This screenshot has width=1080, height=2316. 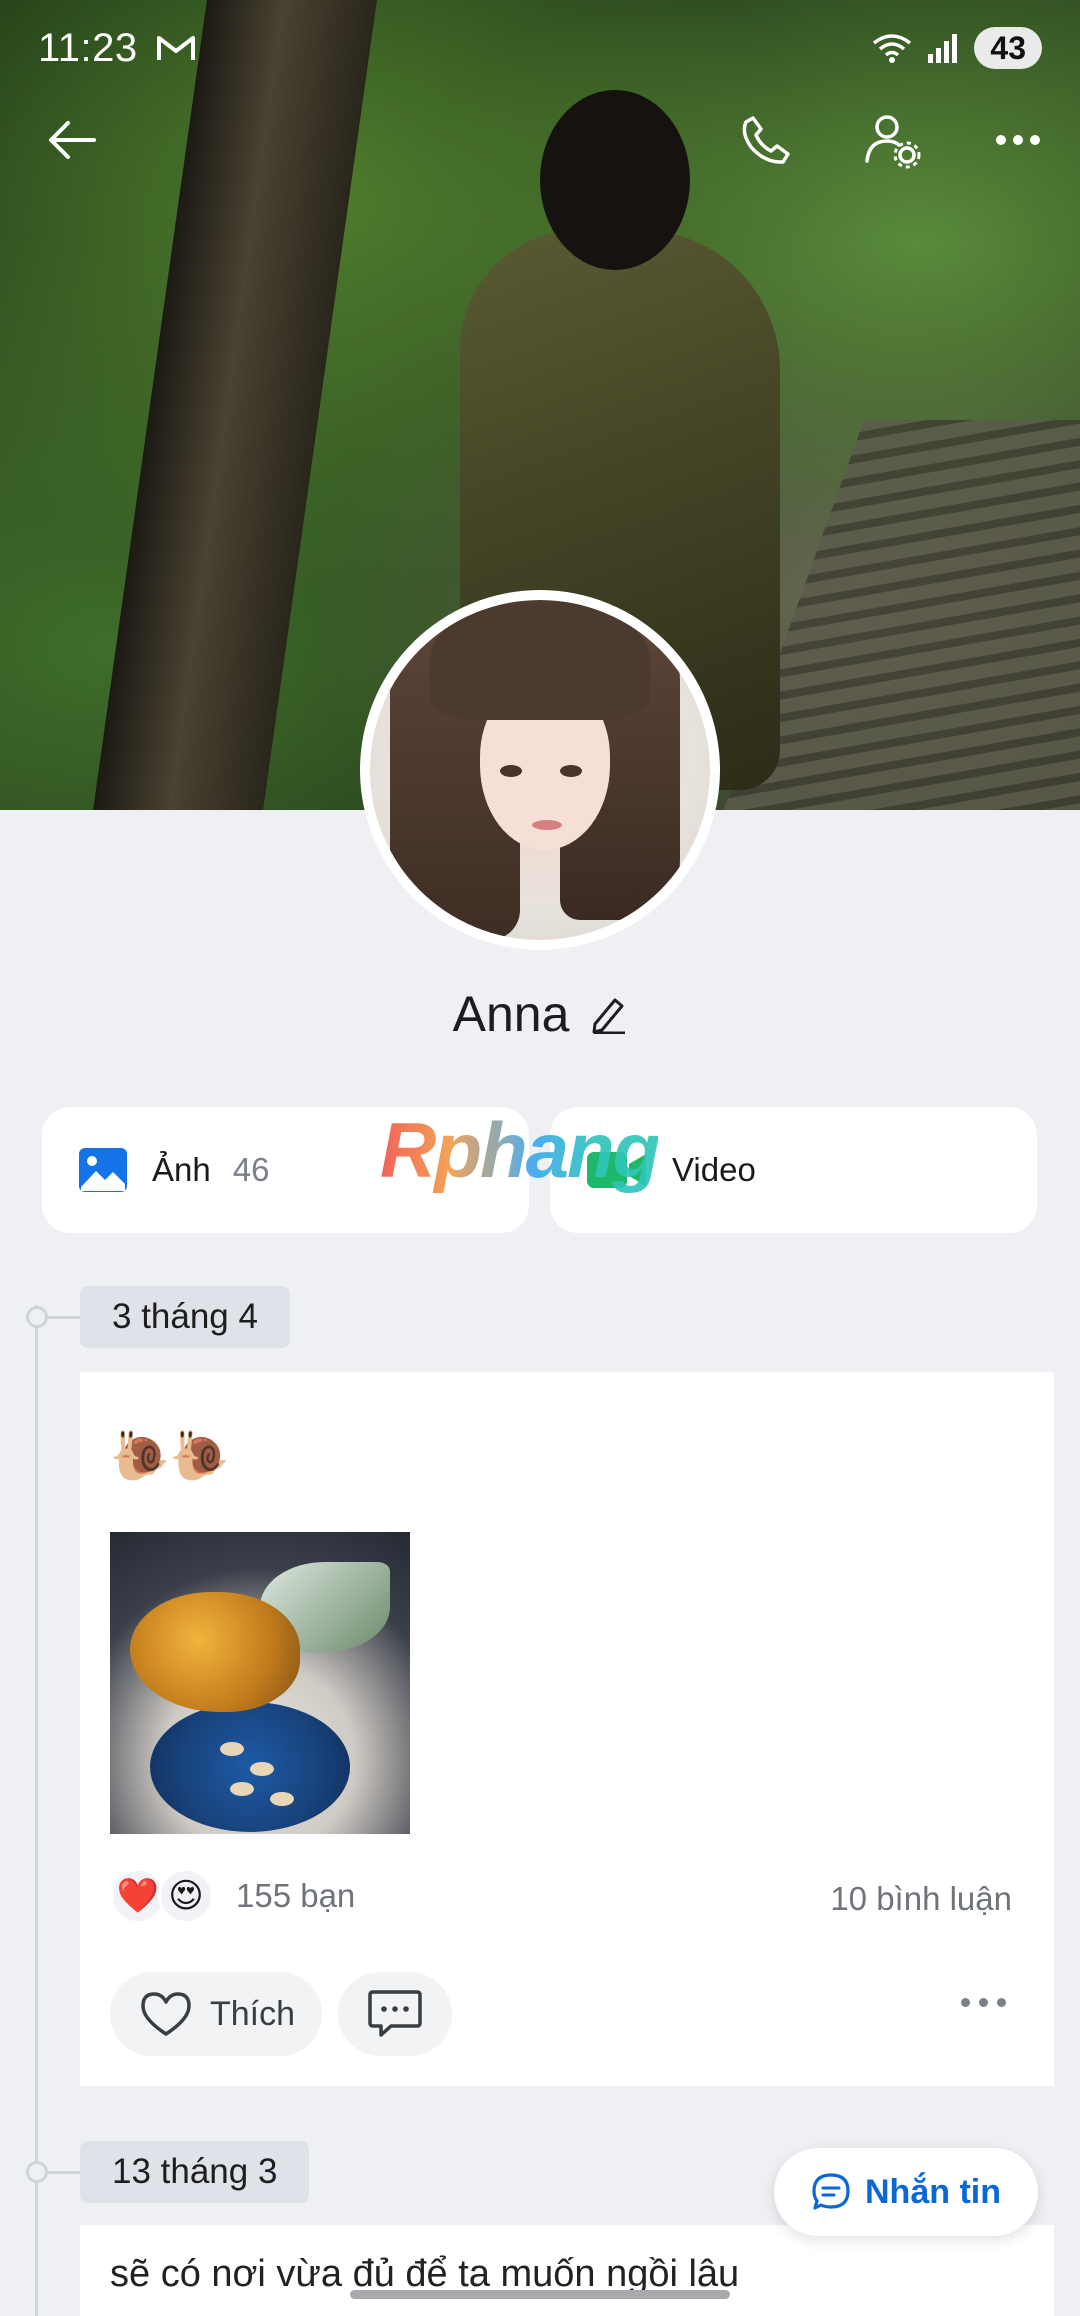 I want to click on avatar-eye-left, so click(x=511, y=771).